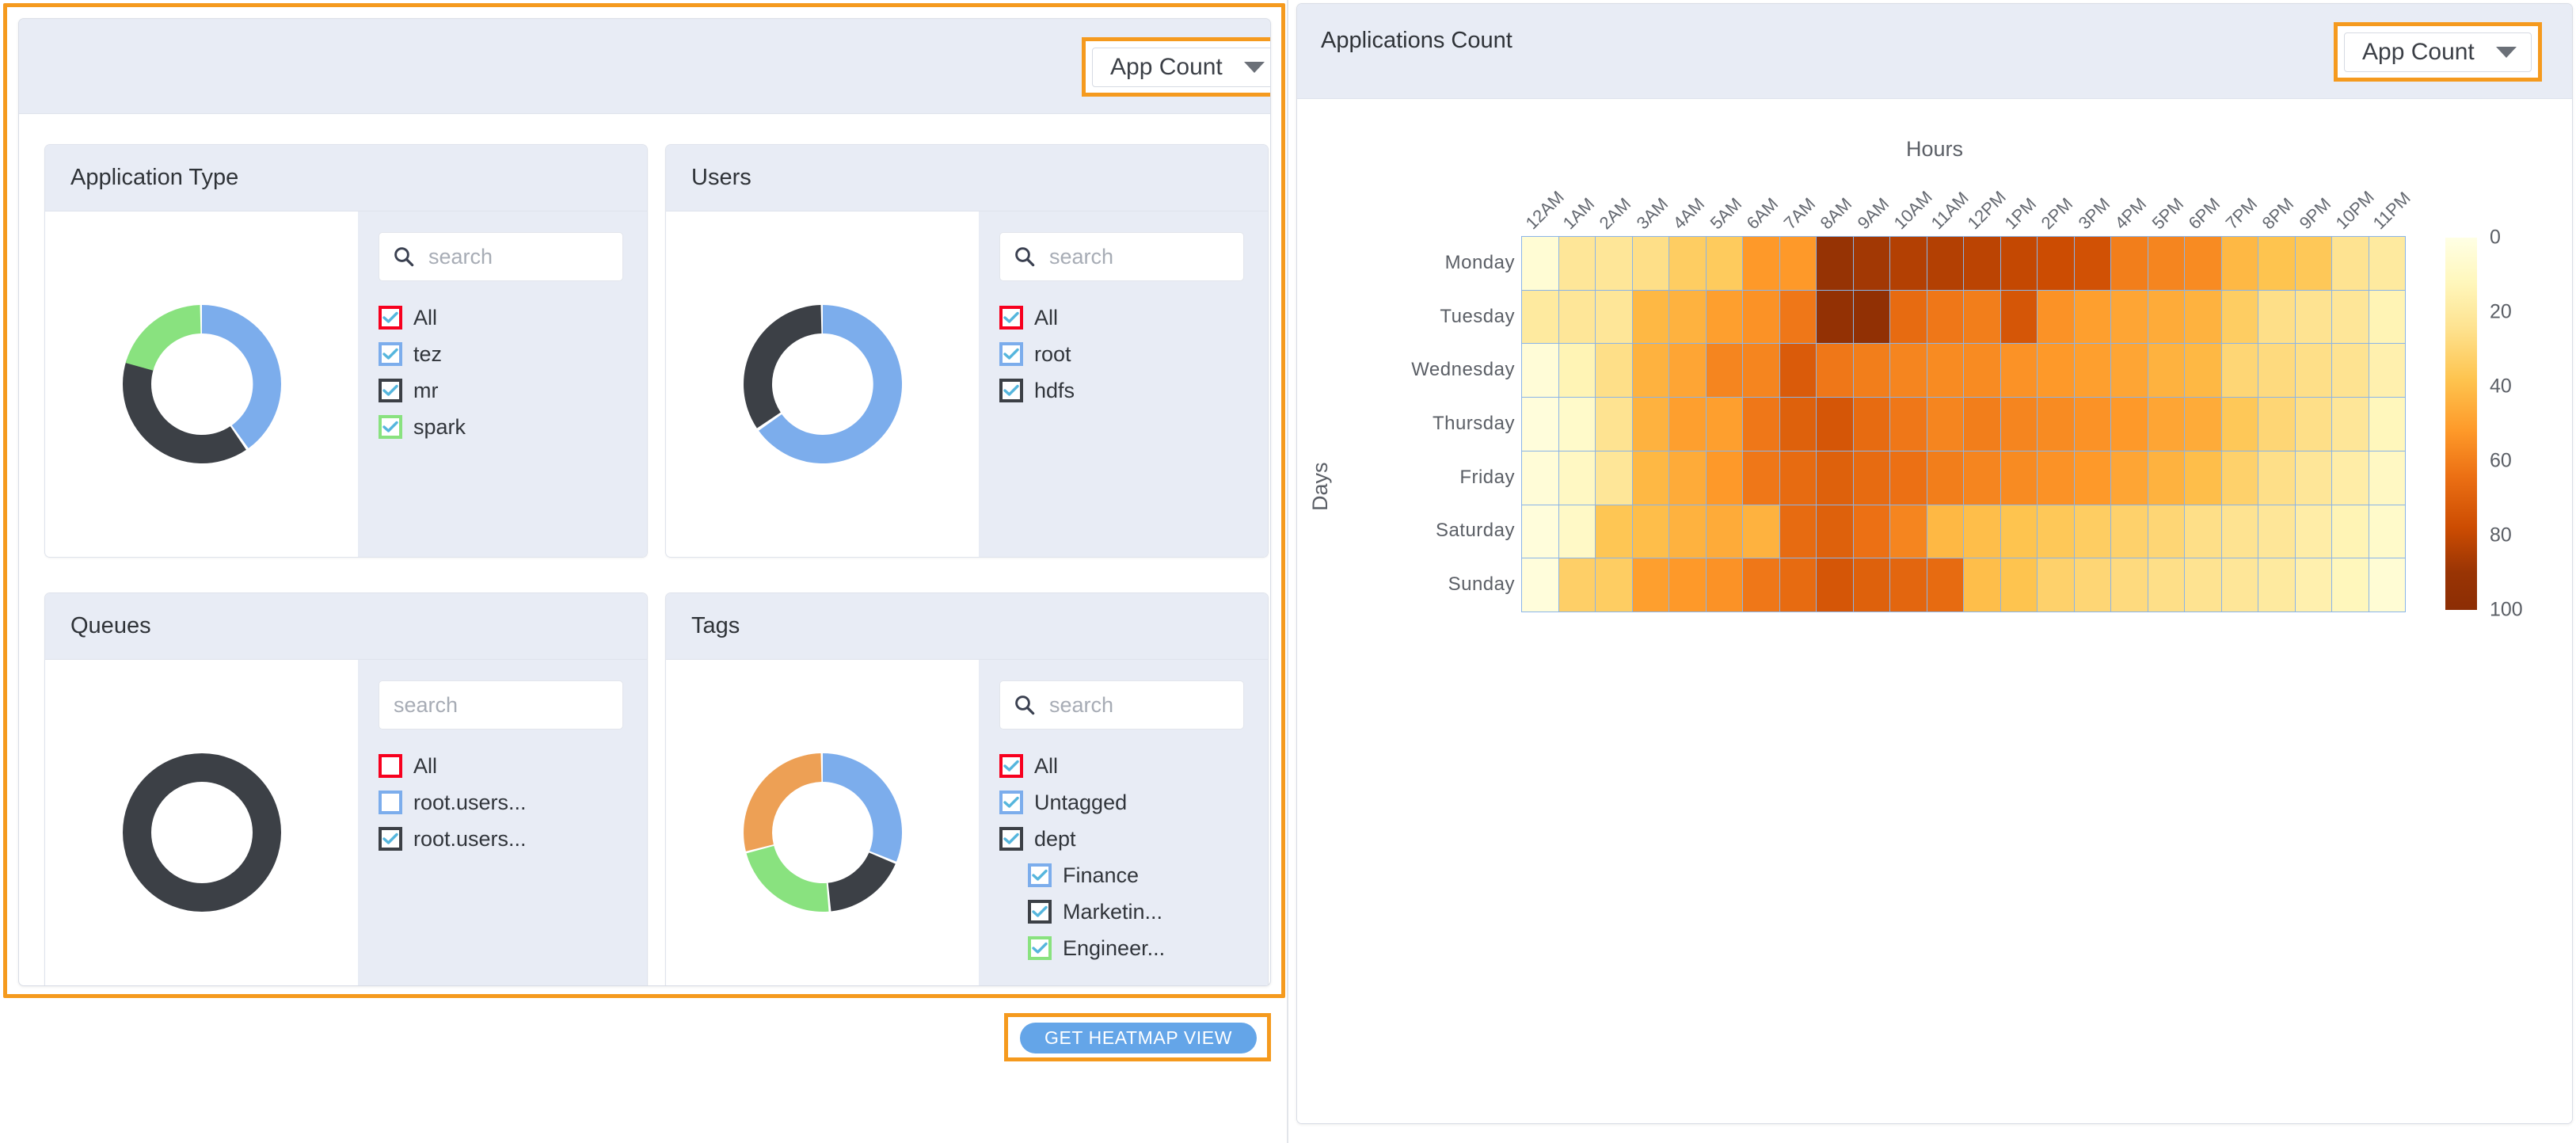 The width and height of the screenshot is (2576, 1143). Describe the element at coordinates (2438, 52) in the screenshot. I see `right-metric-dropdown: App Count` at that location.